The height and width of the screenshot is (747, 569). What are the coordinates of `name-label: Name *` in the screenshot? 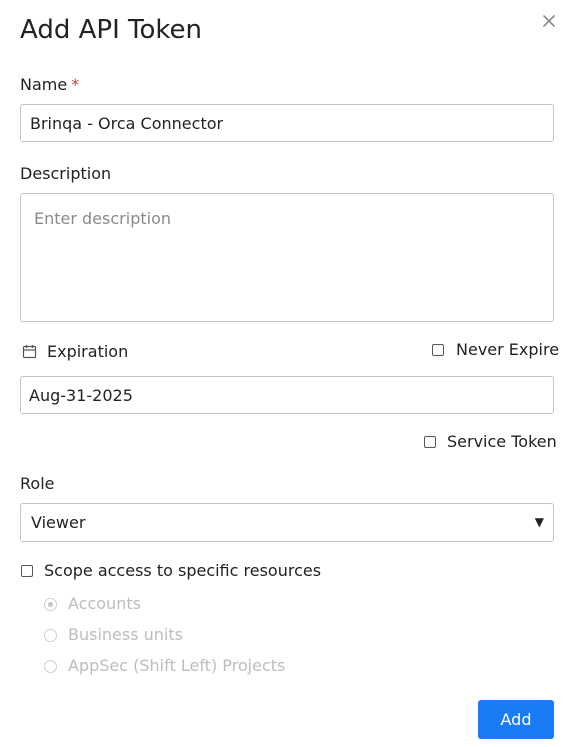 It's located at (49, 84).